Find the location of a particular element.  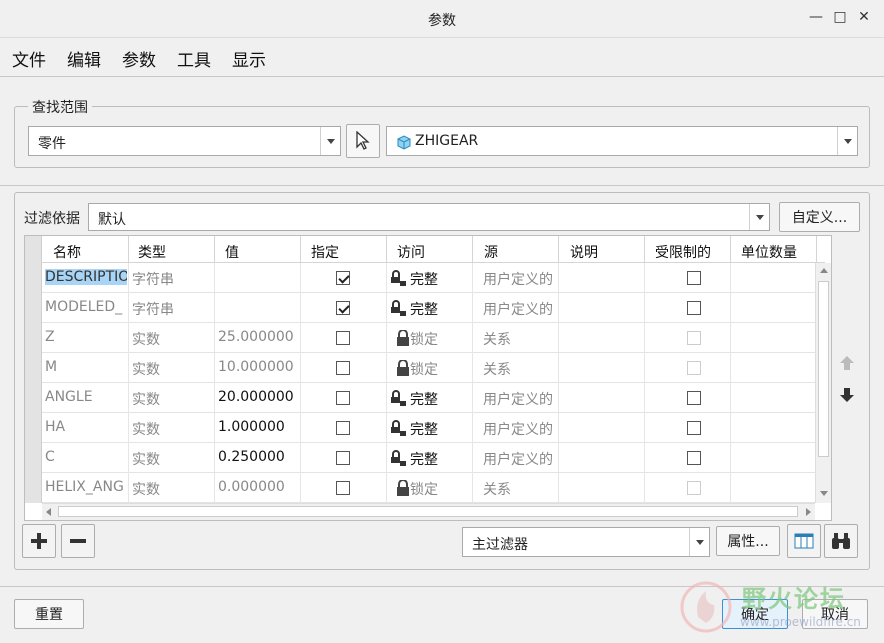

scope-type-select: 零件 is located at coordinates (184, 141).